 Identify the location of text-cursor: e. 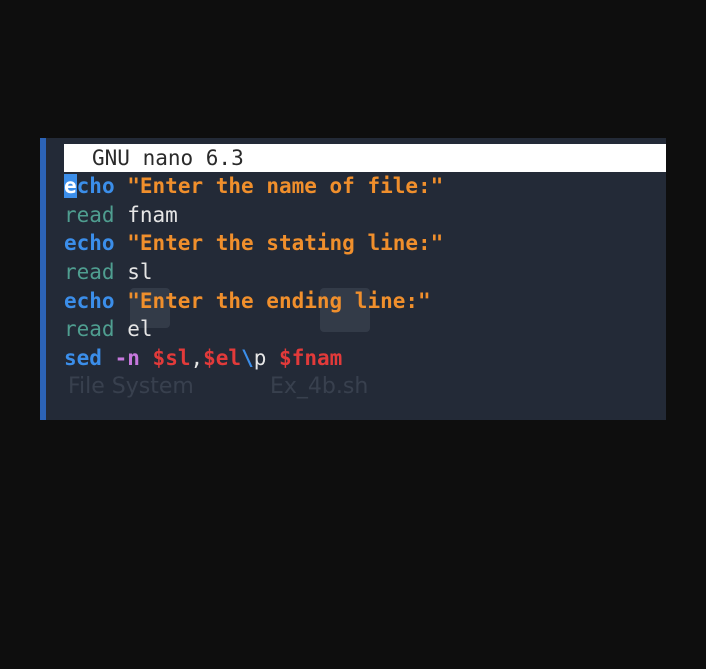
(70, 186).